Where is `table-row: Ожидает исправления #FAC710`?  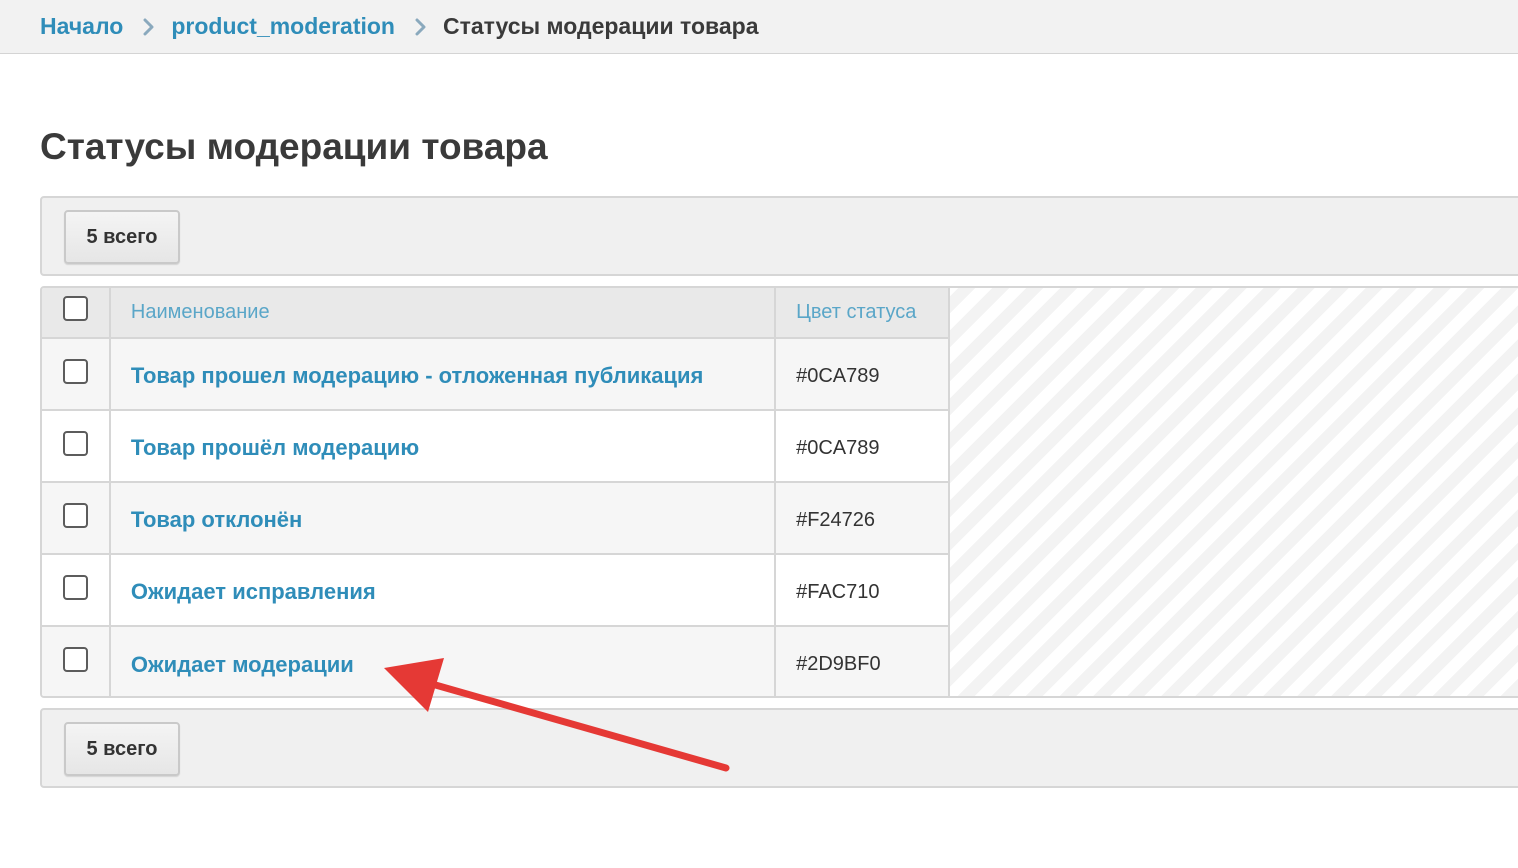
table-row: Ожидает исправления #FAC710 is located at coordinates (496, 590).